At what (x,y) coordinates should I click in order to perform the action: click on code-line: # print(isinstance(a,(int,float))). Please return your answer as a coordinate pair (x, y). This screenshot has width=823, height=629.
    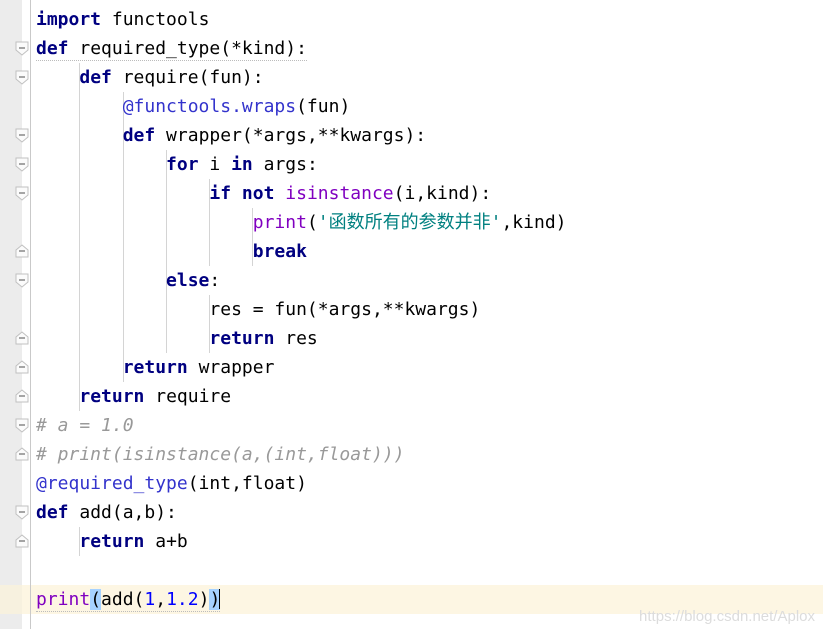
    Looking at the image, I should click on (220, 454).